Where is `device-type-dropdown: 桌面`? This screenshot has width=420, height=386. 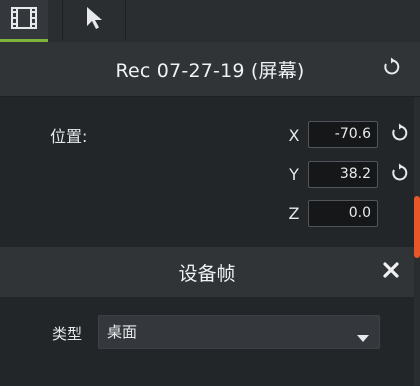
device-type-dropdown: 桌面 is located at coordinates (239, 332).